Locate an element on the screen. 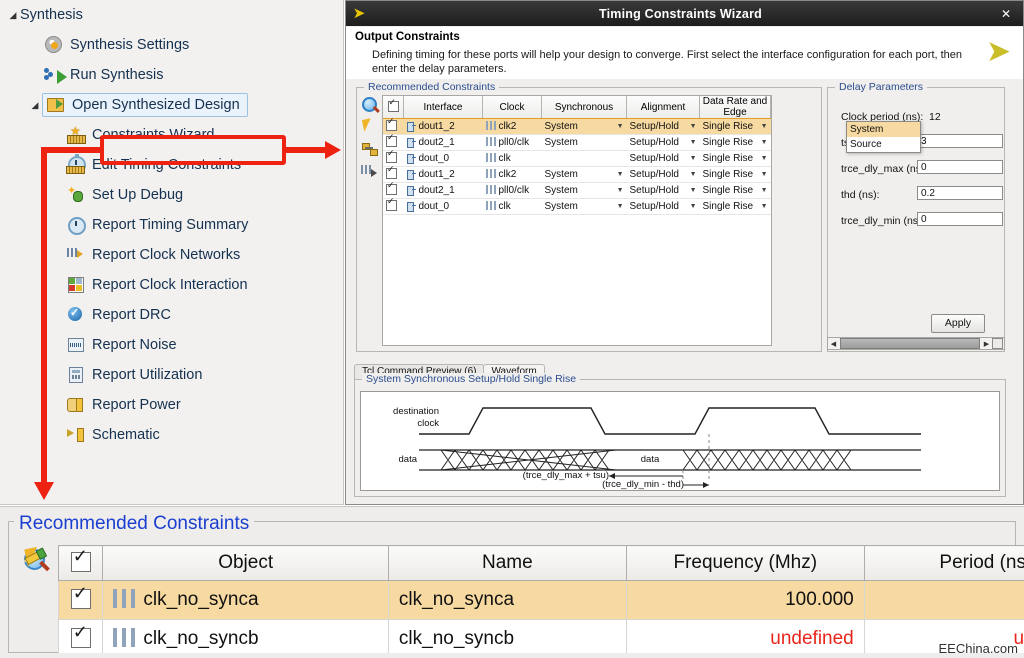 This screenshot has height=658, width=1024. trce-dly-max-input: 0 is located at coordinates (960, 167).